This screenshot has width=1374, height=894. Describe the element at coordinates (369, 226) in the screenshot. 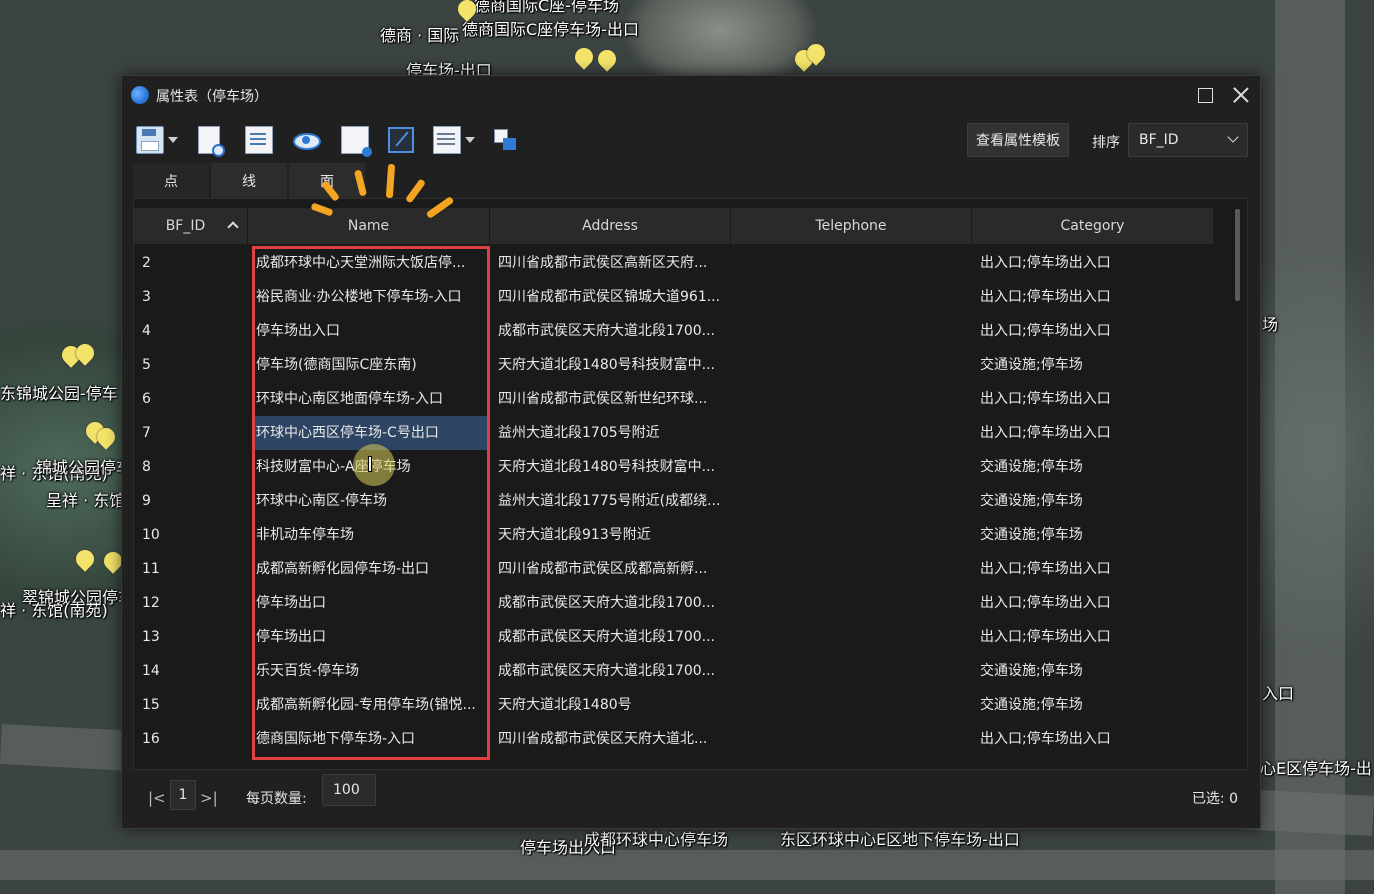

I see `column-header-name: Name` at that location.